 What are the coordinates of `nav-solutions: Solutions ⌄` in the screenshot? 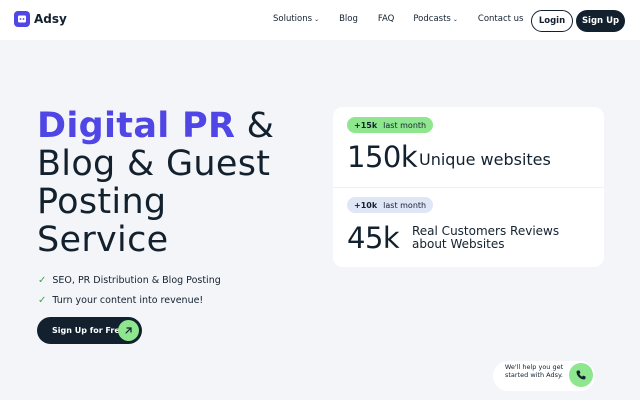 It's located at (296, 19).